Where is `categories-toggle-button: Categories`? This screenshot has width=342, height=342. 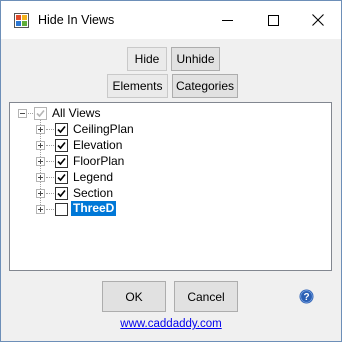
categories-toggle-button: Categories is located at coordinates (205, 86).